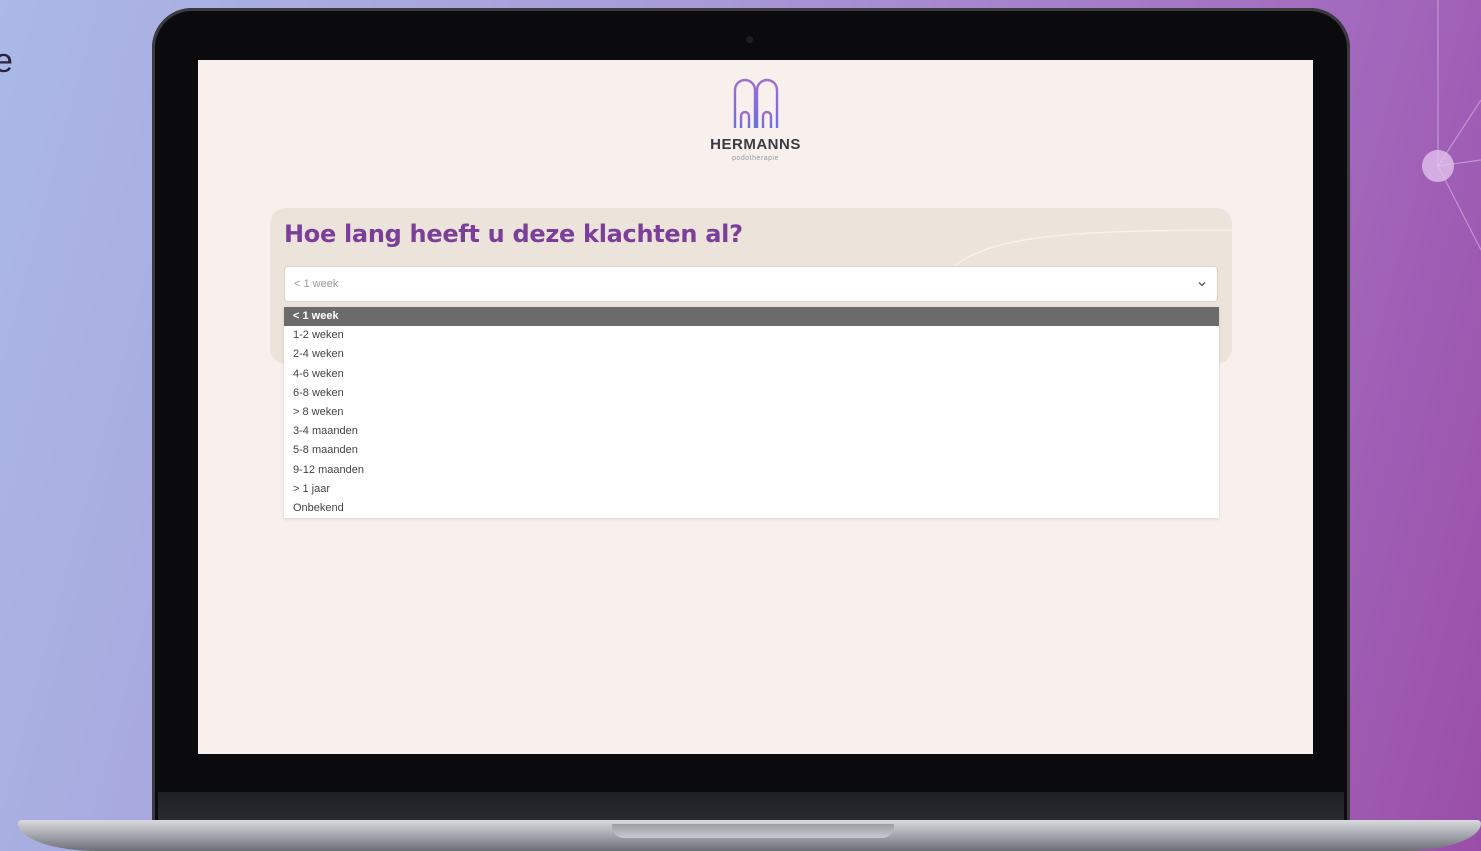 The width and height of the screenshot is (1481, 851). What do you see at coordinates (751, 508) in the screenshot?
I see `dropdown-option: Onbekend` at bounding box center [751, 508].